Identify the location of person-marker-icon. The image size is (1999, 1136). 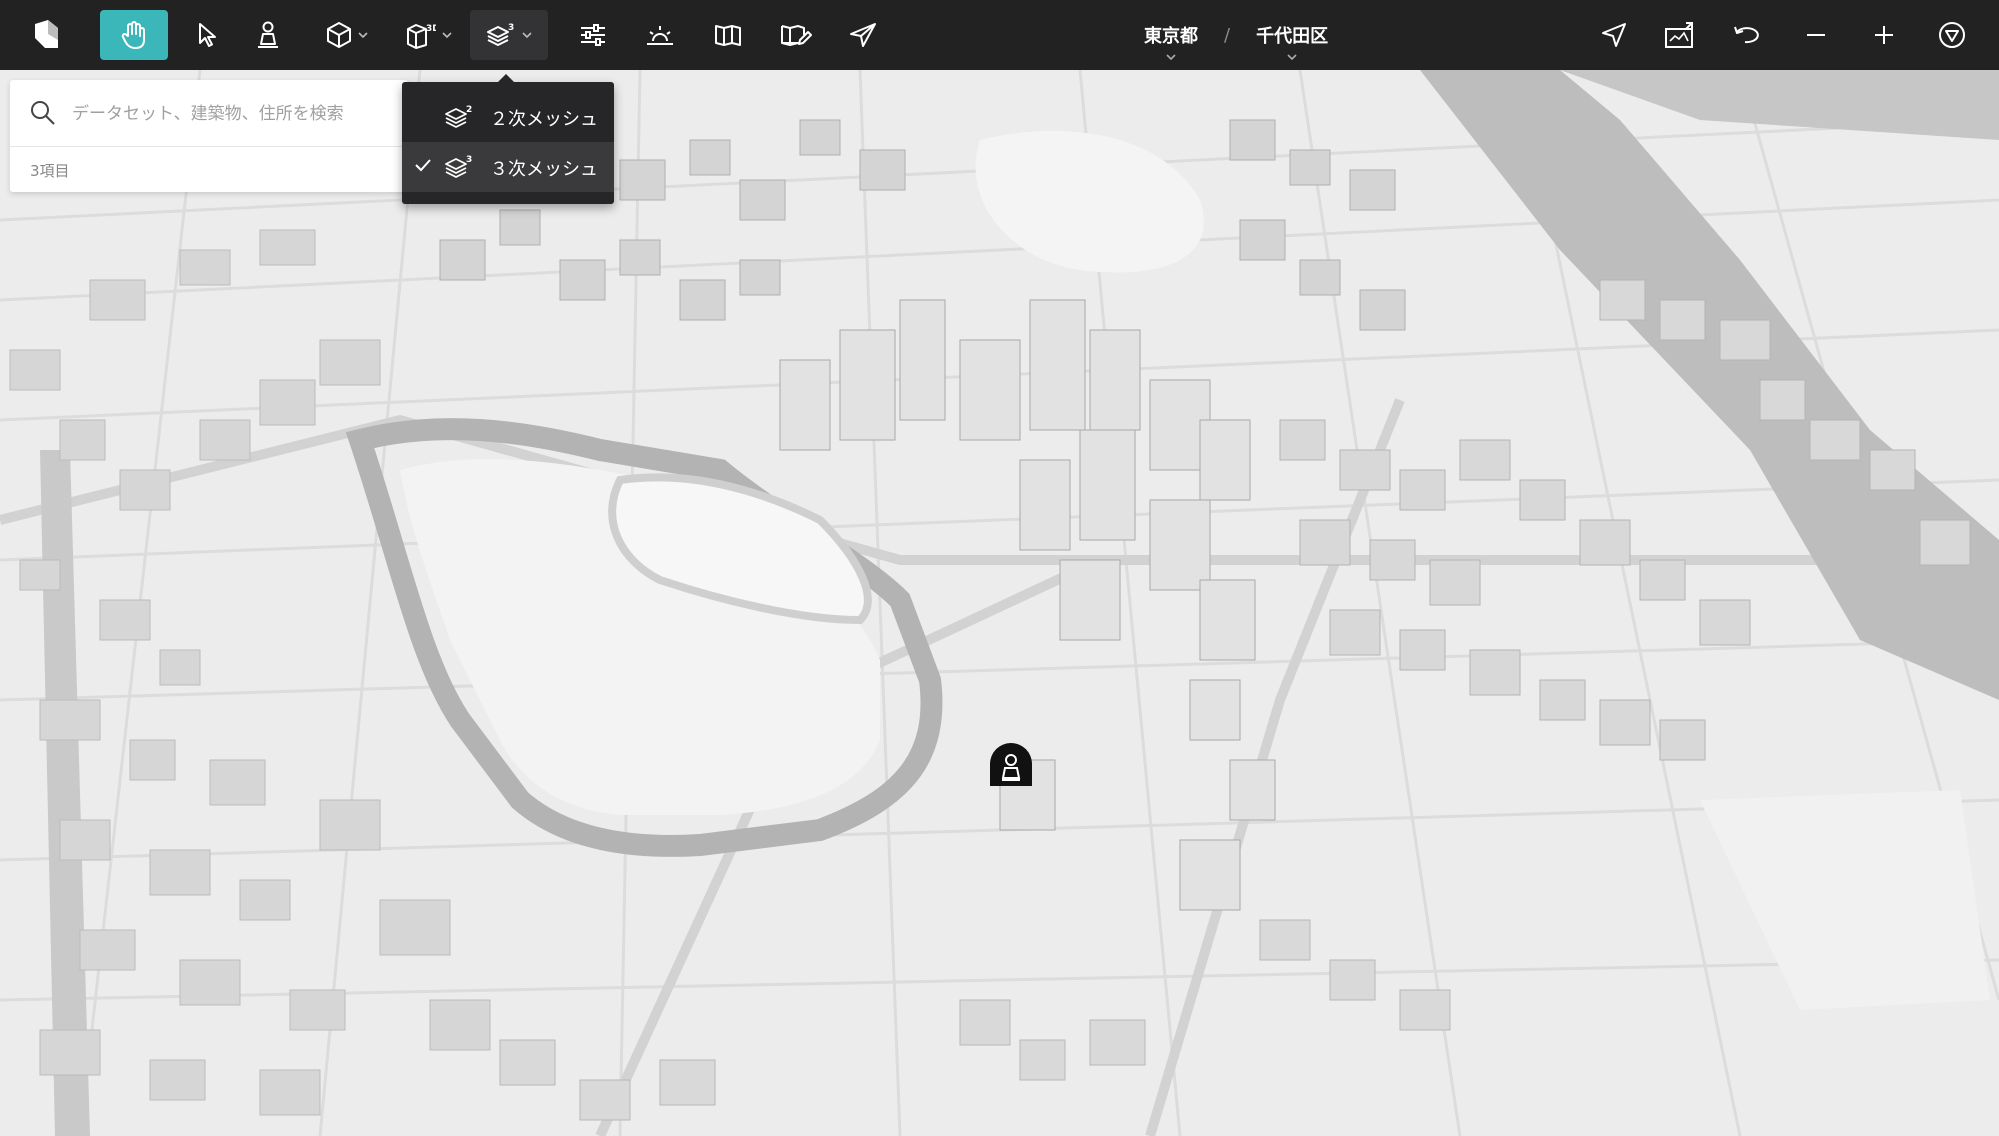
(1011, 764).